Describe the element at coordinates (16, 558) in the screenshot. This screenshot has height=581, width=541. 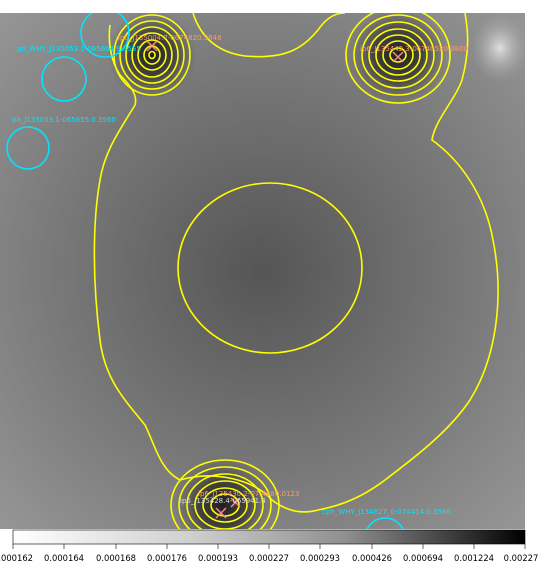
I see `colorbar-tick-0: 0.000162` at that location.